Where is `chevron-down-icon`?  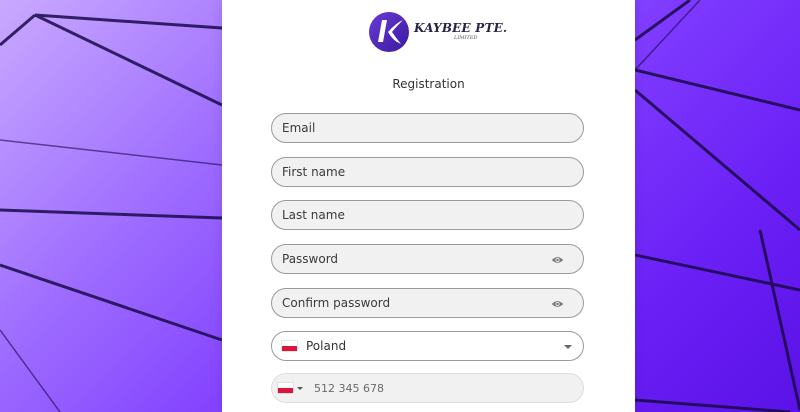 chevron-down-icon is located at coordinates (568, 347).